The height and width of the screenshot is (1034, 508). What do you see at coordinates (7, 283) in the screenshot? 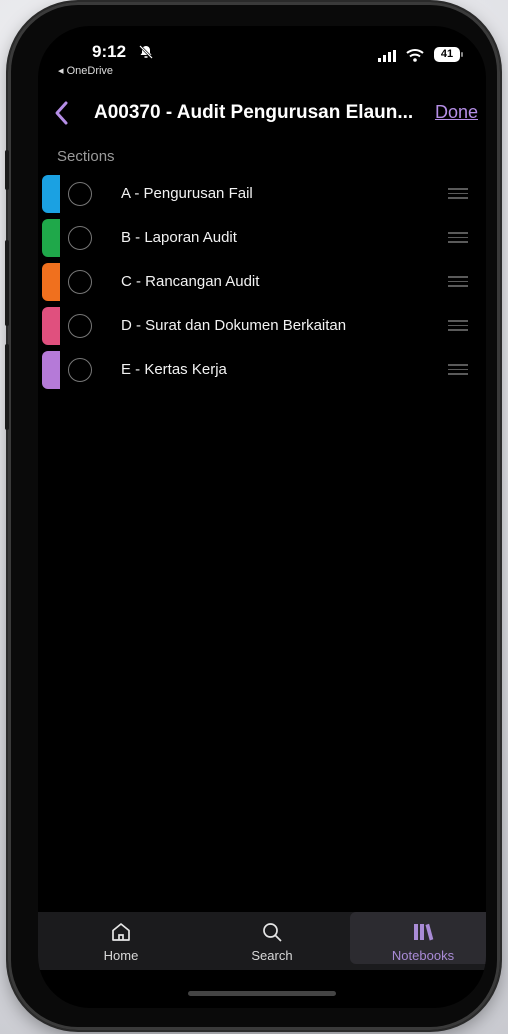
I see `volume-up-button` at bounding box center [7, 283].